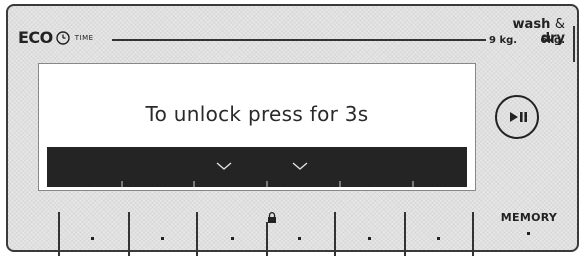  Describe the element at coordinates (84, 37) in the screenshot. I see `time-label: TIME` at that location.